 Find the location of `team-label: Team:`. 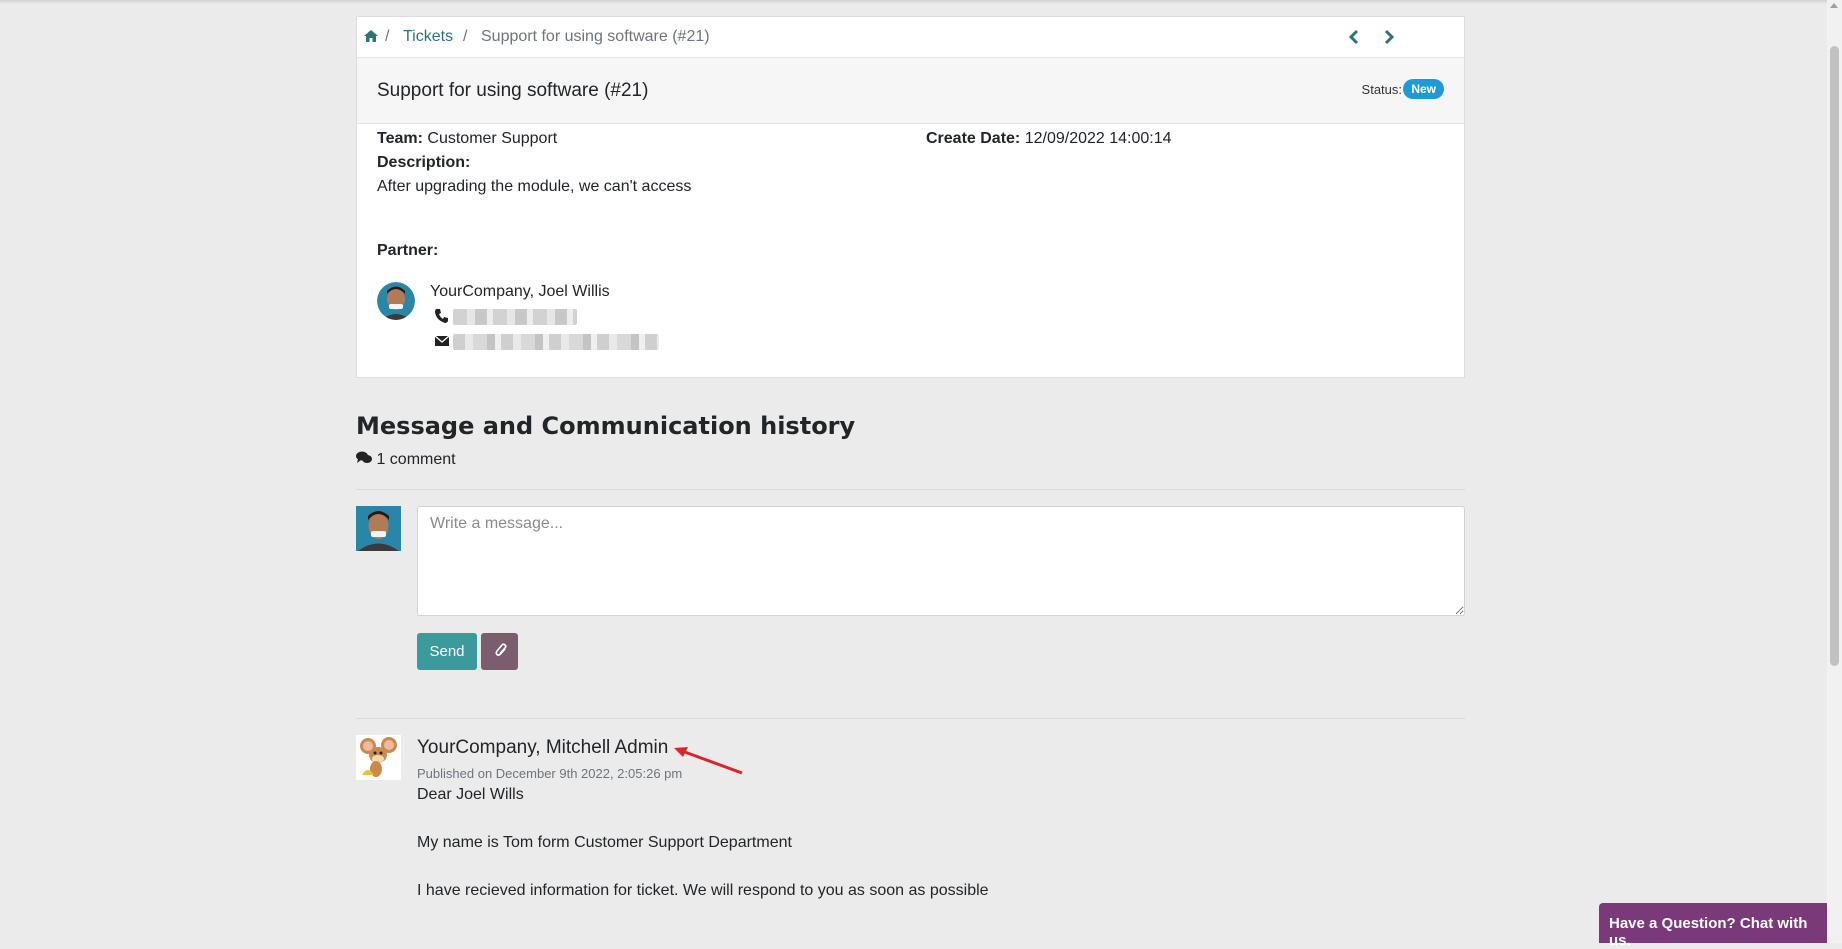

team-label: Team: is located at coordinates (400, 138).